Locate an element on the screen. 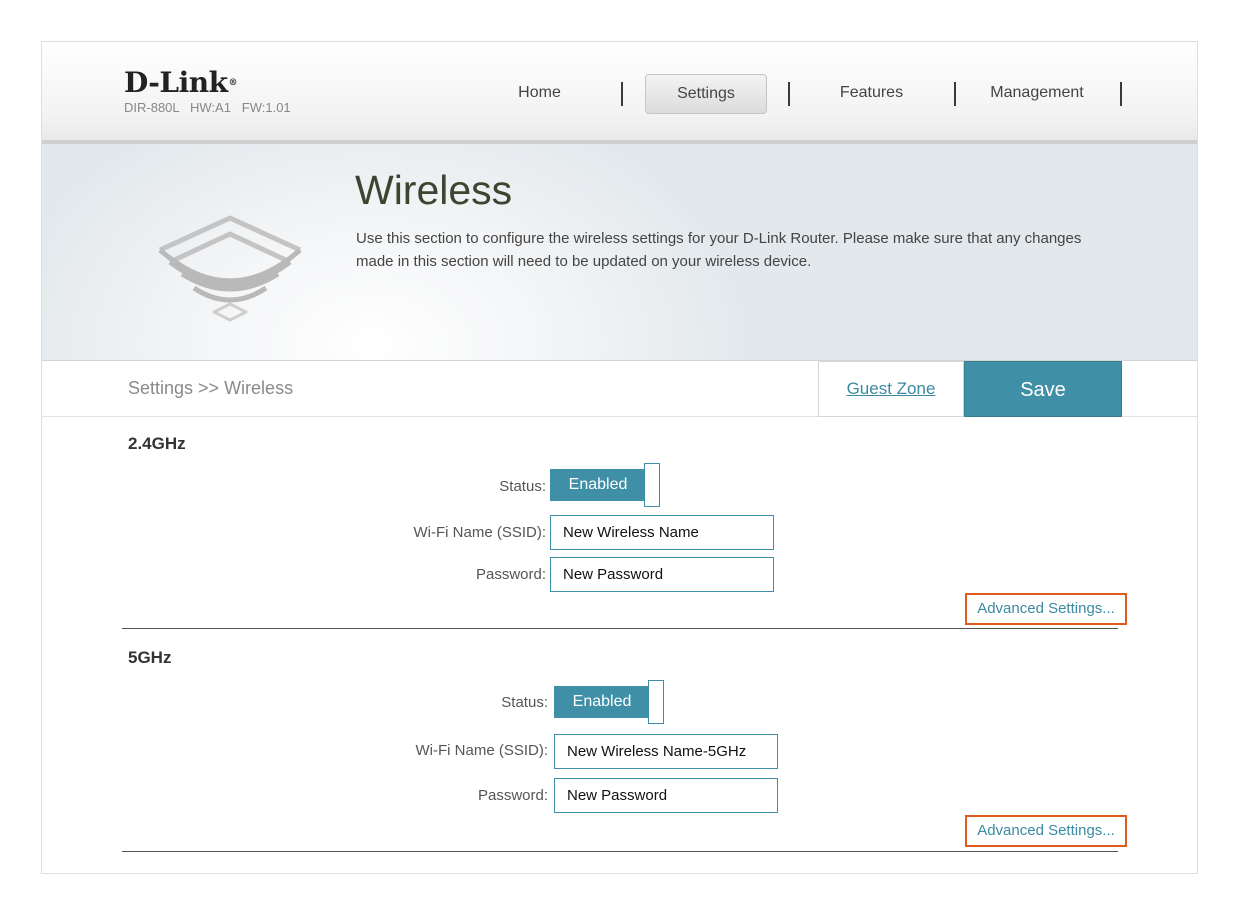 The width and height of the screenshot is (1240, 916). status-toggle-2-4ghz: Enabled is located at coordinates (606, 485).